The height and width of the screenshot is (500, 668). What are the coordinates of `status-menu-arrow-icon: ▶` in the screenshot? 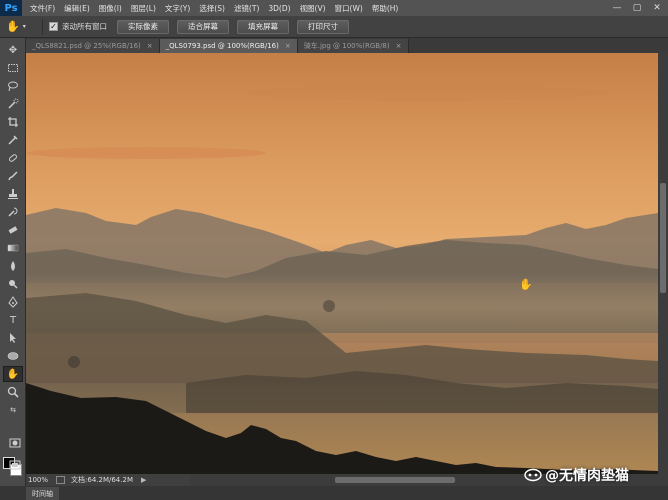 It's located at (143, 480).